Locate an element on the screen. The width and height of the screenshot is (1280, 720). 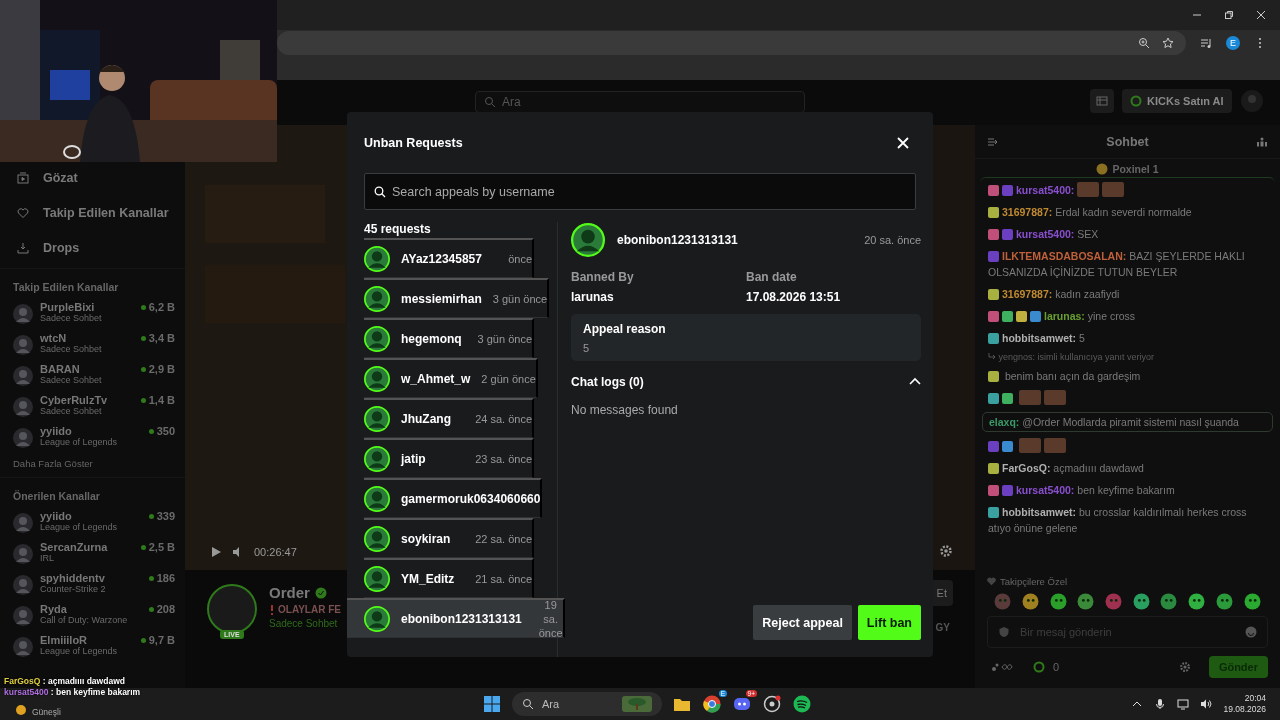
chat-username: larunas: is located at coordinates (1064, 316).